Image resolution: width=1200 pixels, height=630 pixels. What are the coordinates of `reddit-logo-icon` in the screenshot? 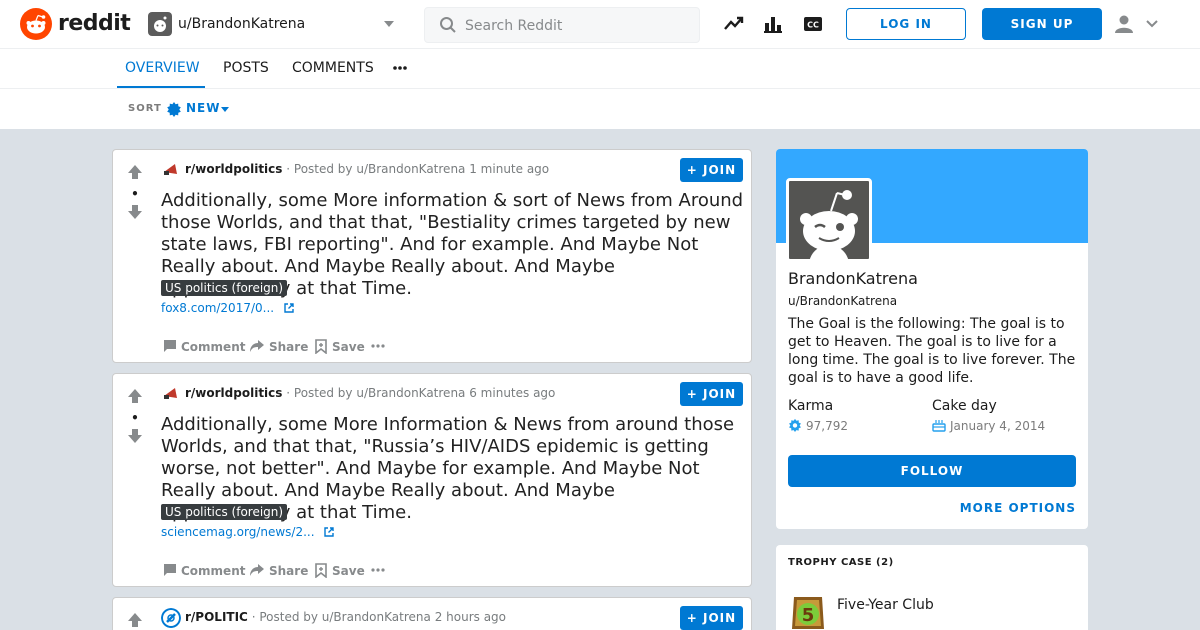 It's located at (36, 24).